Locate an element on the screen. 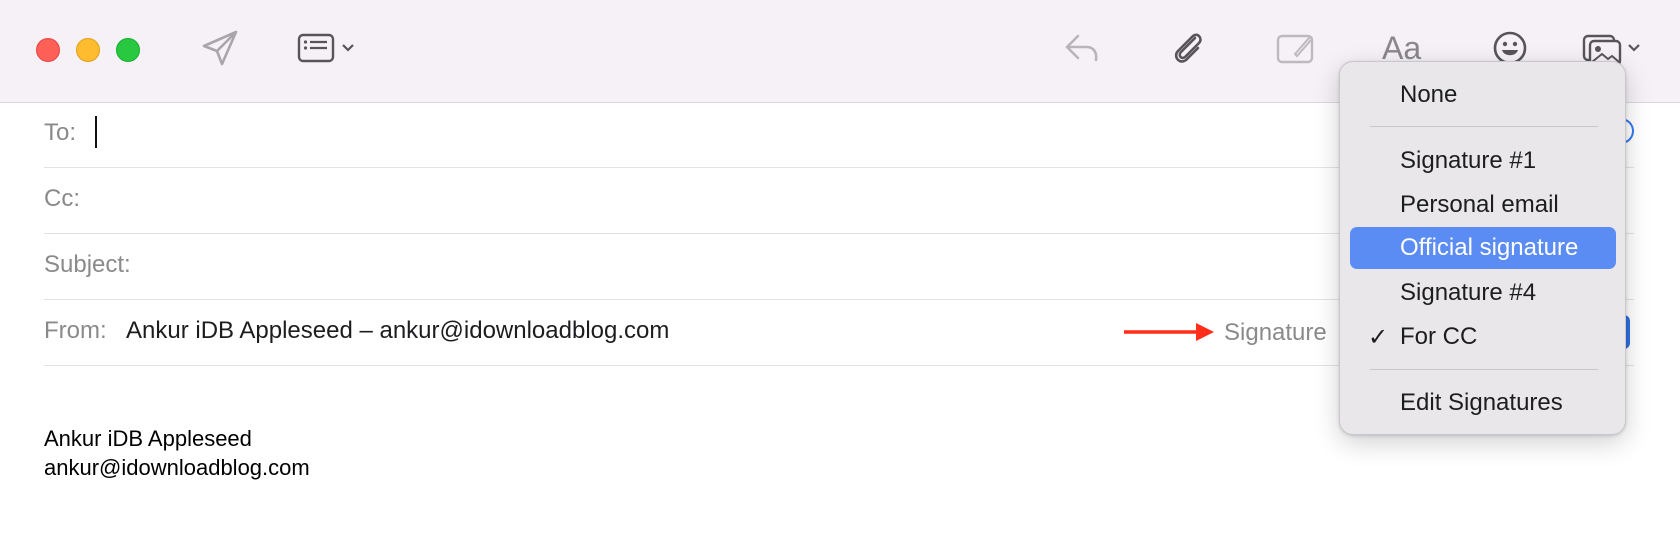 The image size is (1680, 552). menu-item-personal-email: Personal email is located at coordinates (1483, 205).